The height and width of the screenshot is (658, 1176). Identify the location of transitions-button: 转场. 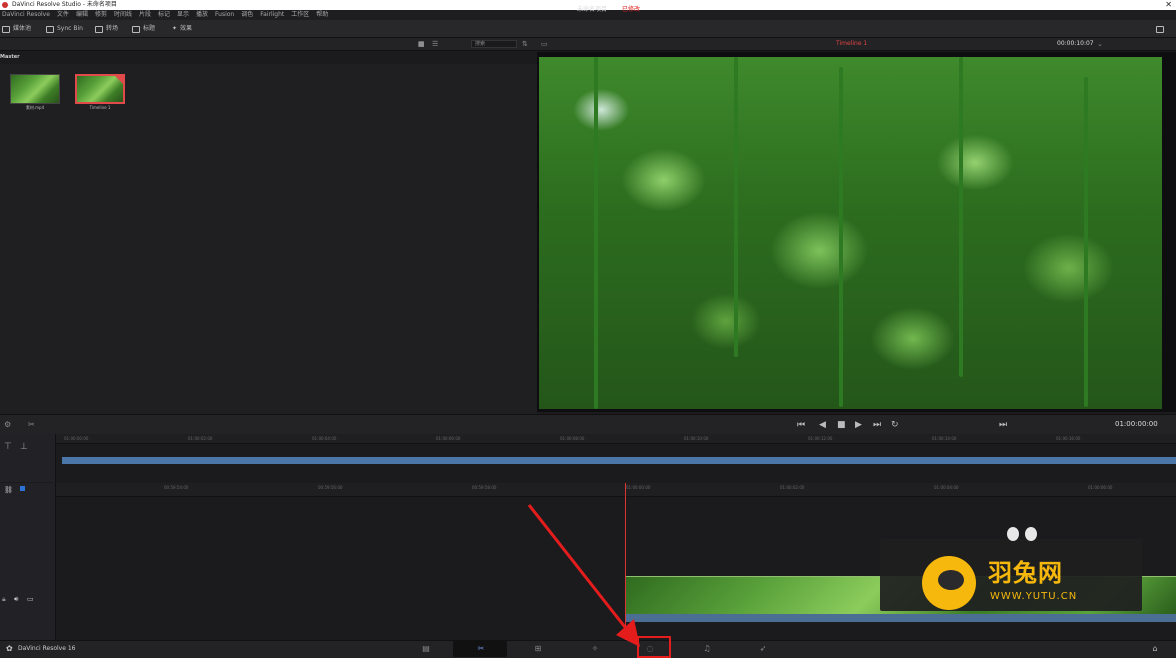
(106, 29).